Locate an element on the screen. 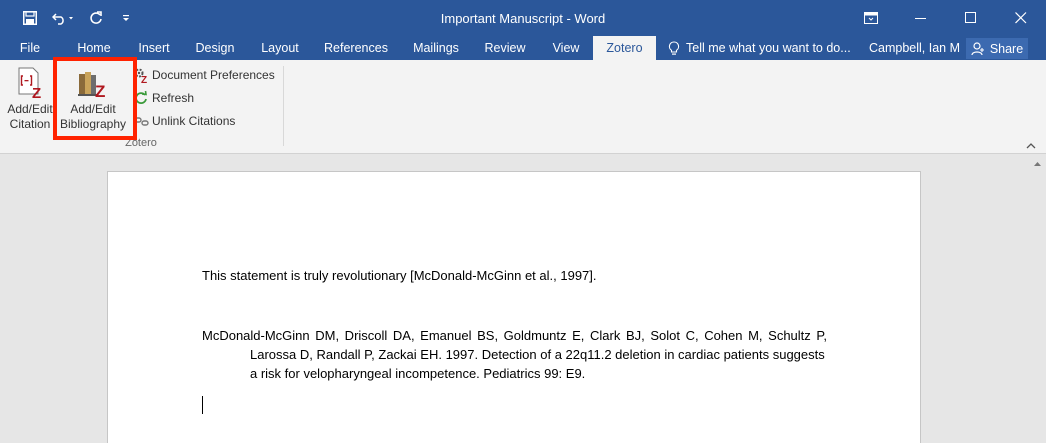  unlink-citations-button: Unlink Citations is located at coordinates (184, 121).